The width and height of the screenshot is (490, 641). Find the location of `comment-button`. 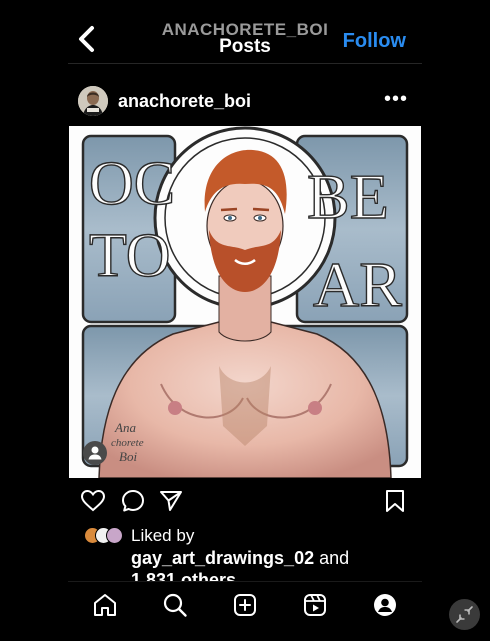

comment-button is located at coordinates (133, 501).